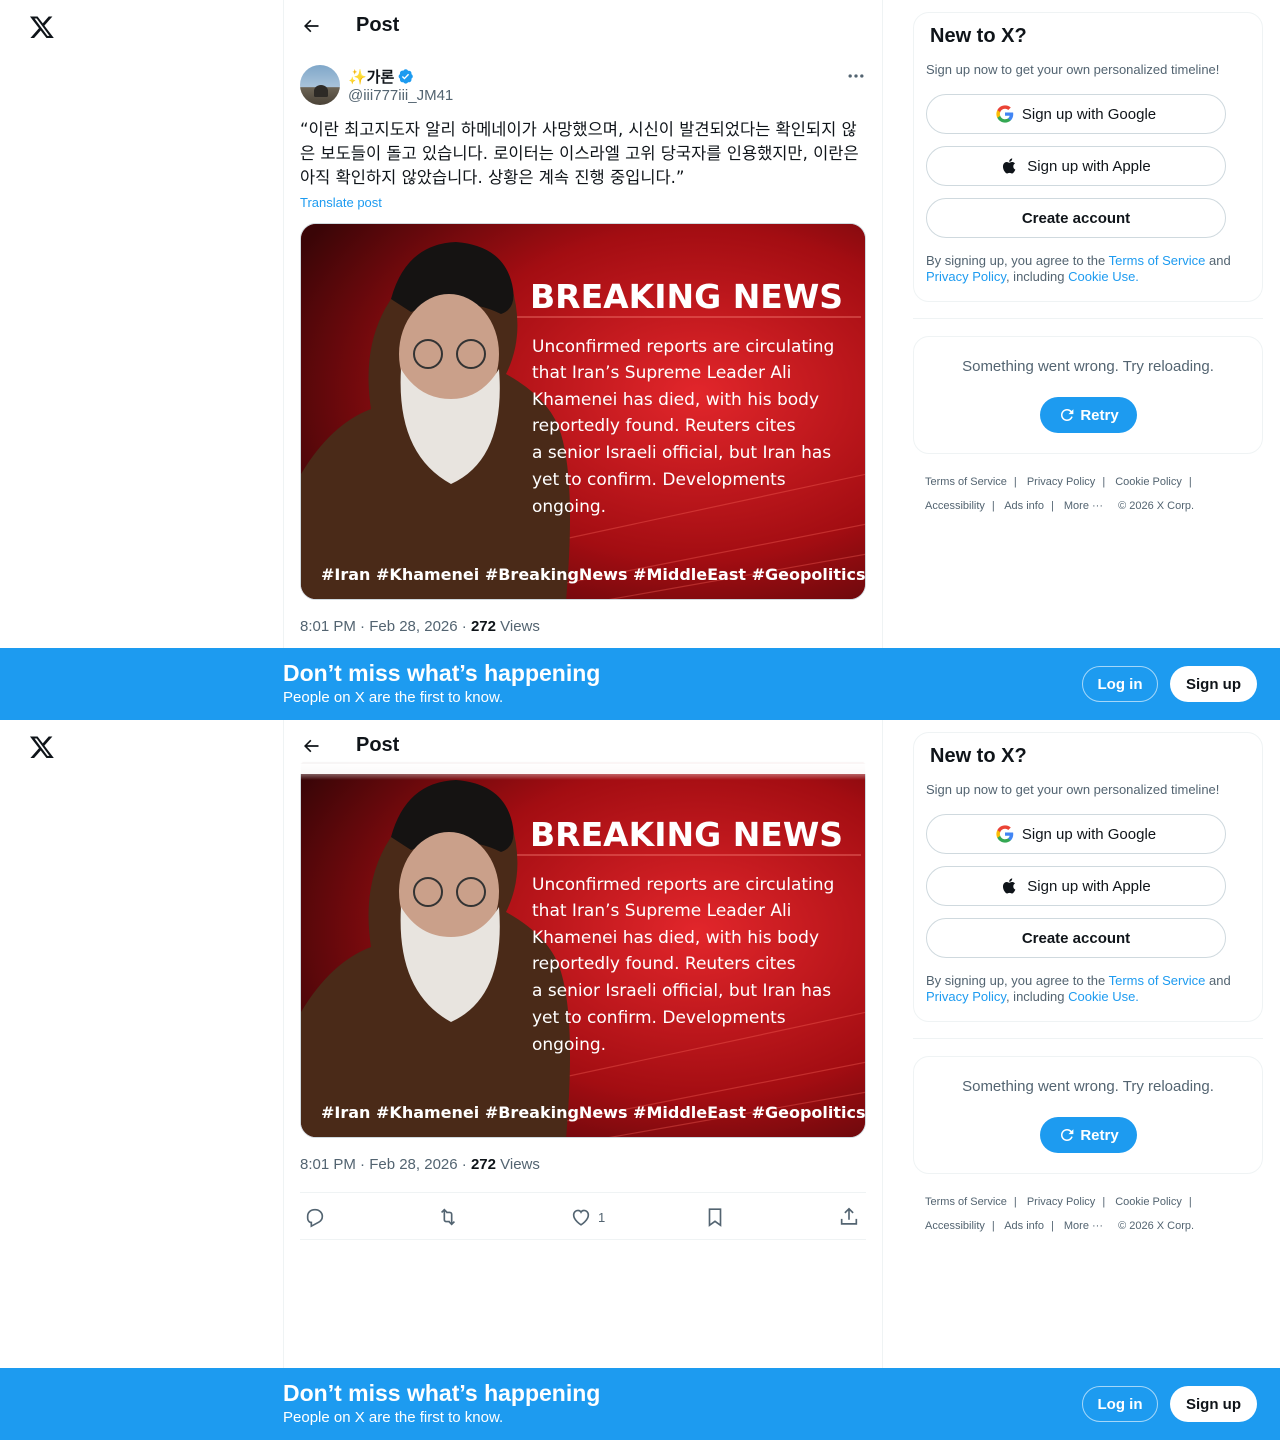  I want to click on repost-button, so click(448, 1217).